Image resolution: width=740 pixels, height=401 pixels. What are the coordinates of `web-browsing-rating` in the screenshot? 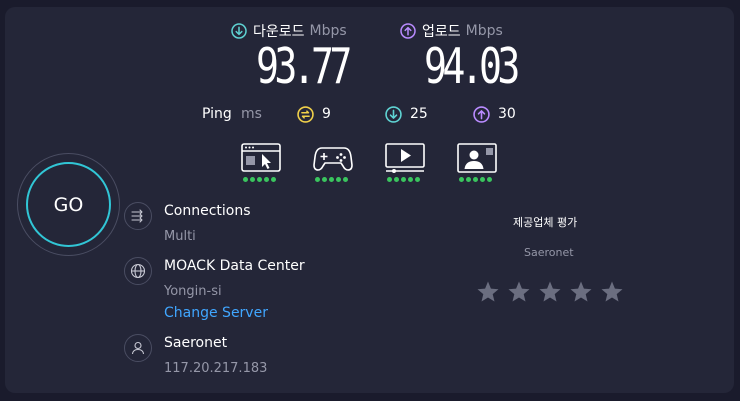 It's located at (259, 179).